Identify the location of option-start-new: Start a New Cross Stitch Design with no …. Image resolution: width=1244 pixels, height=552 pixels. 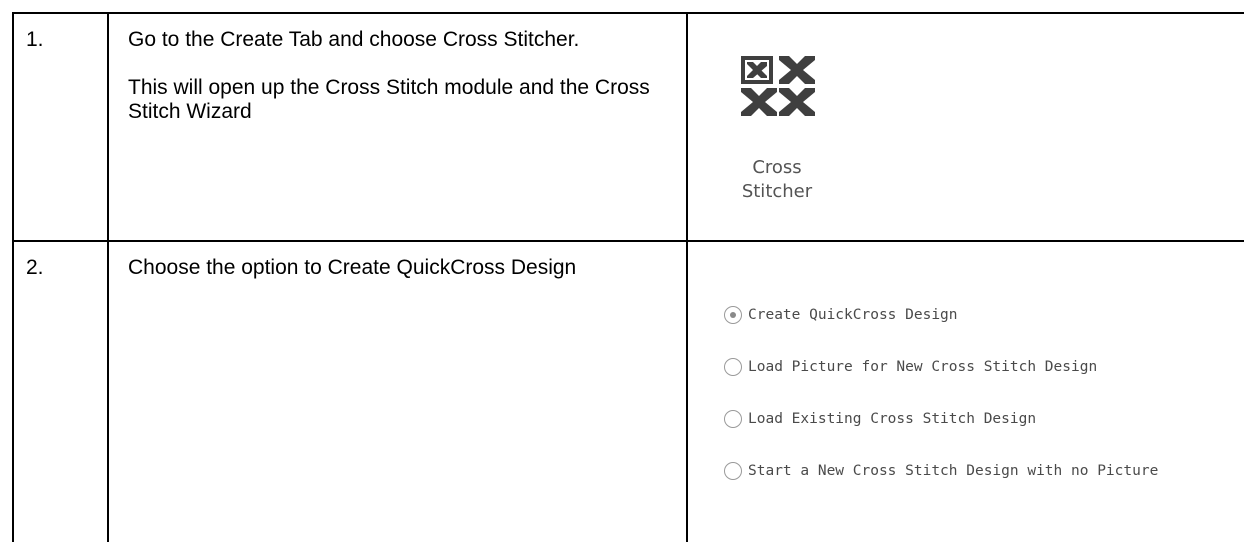
(984, 471).